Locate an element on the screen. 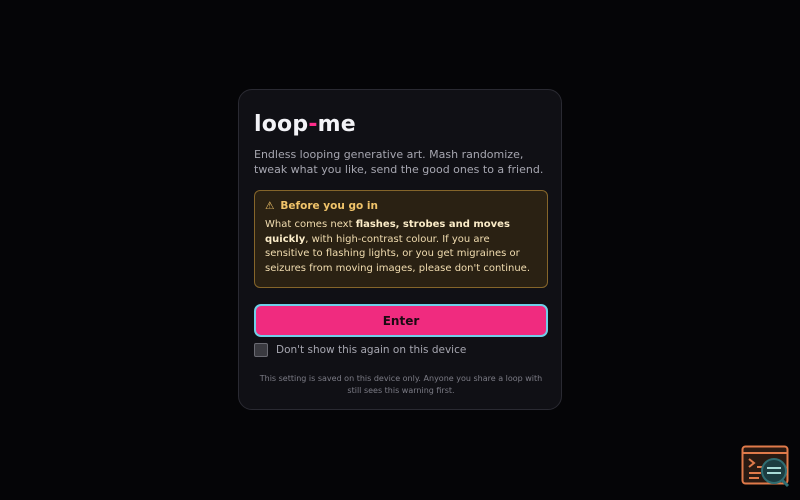  enter-button: Enter is located at coordinates (401, 320).